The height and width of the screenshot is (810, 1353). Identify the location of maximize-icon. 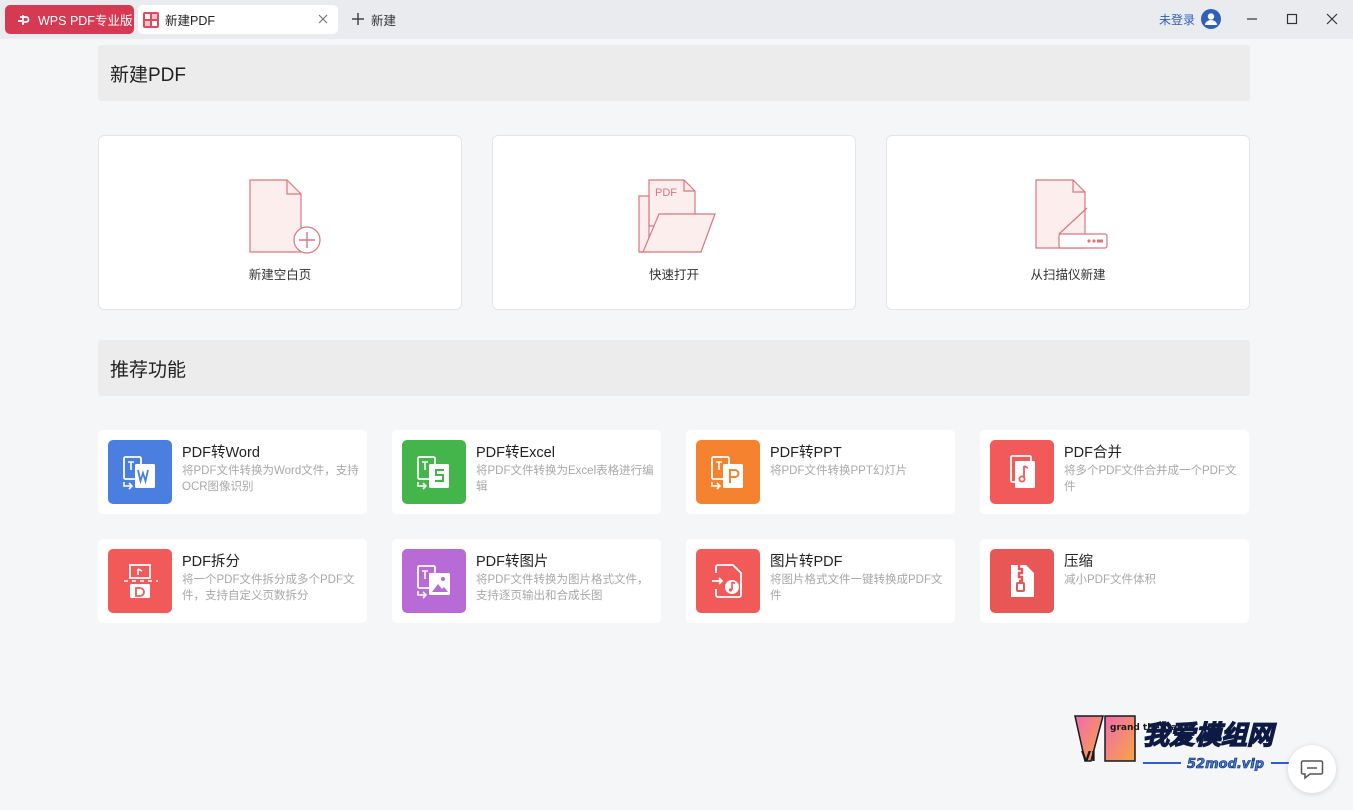
(1292, 19).